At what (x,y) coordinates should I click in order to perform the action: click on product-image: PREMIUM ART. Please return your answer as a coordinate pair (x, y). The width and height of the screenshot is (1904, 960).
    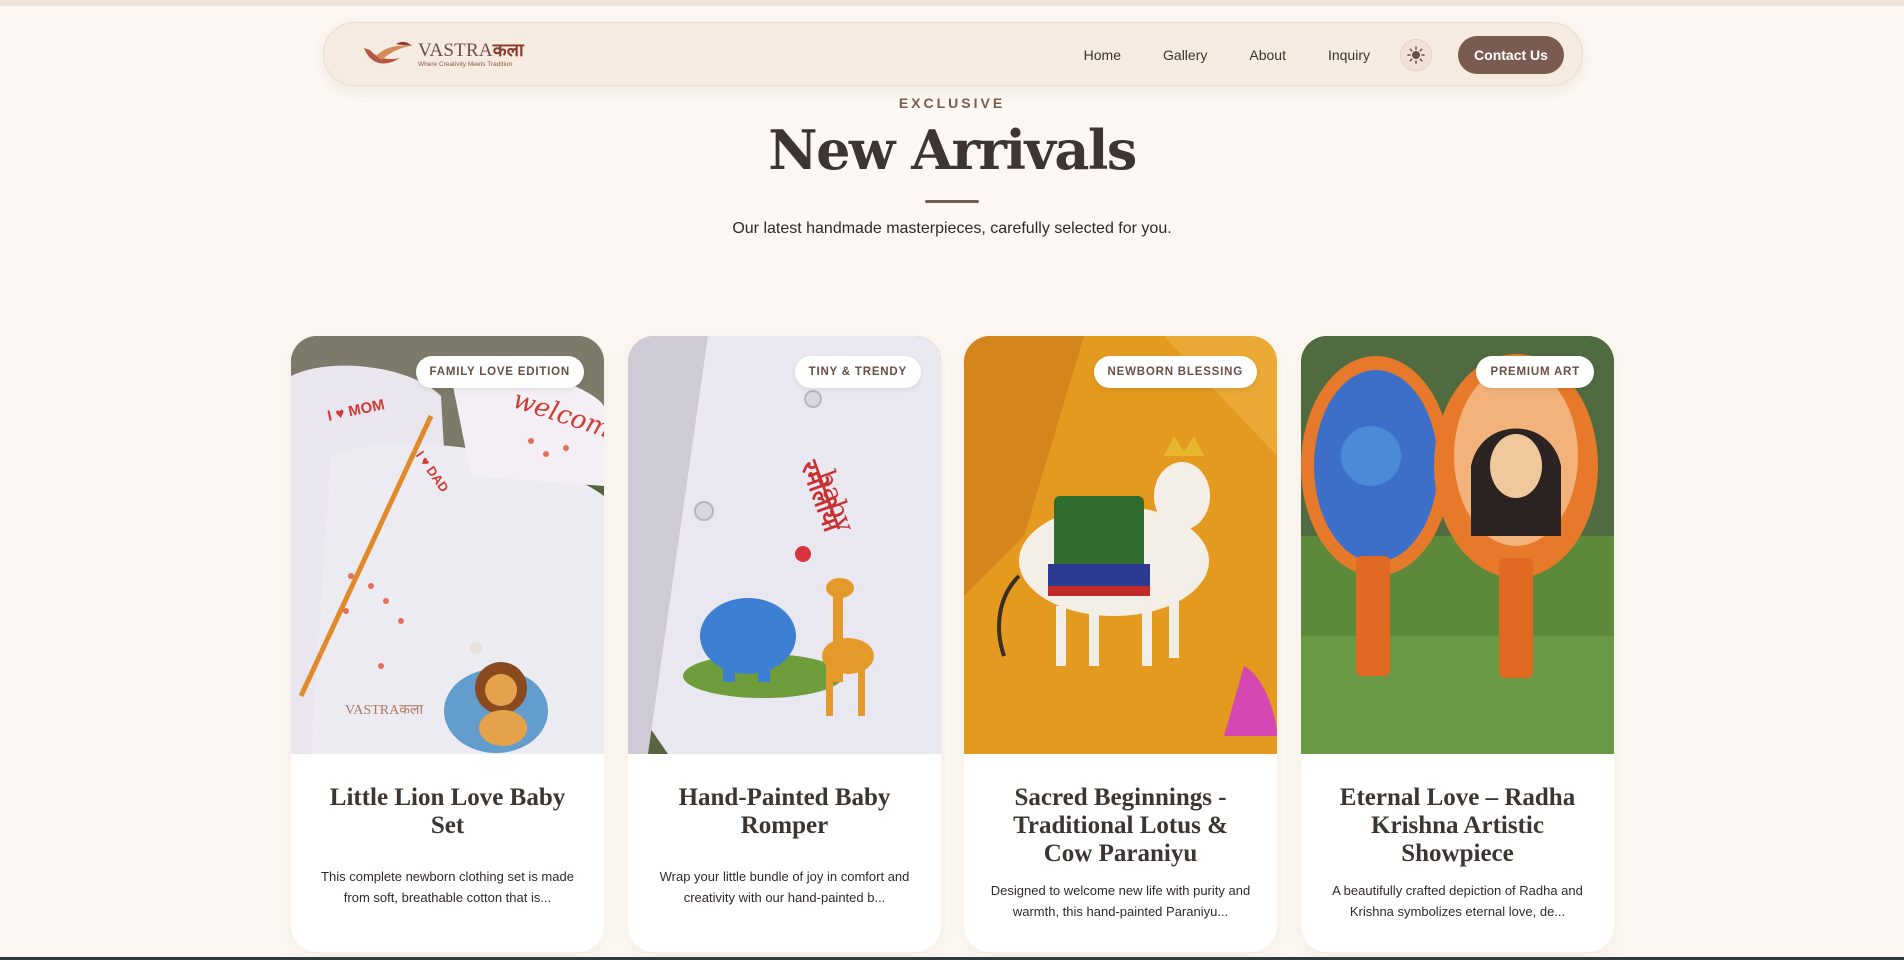
    Looking at the image, I should click on (1457, 545).